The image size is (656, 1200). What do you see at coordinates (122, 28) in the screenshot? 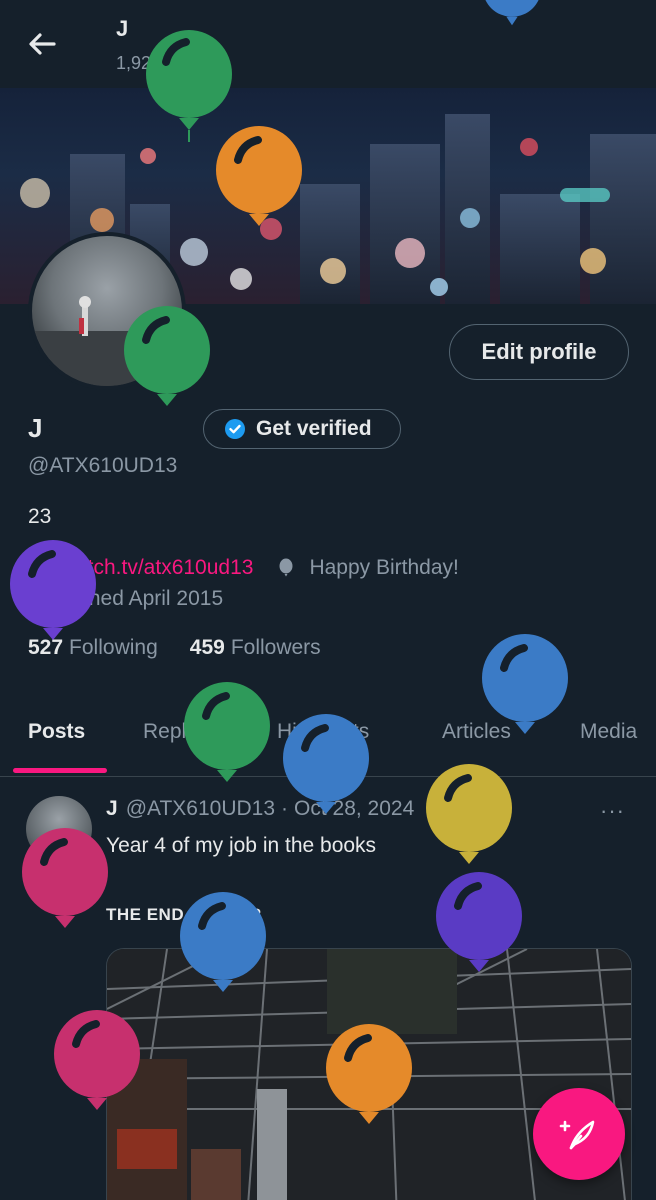
I see `header-name: J` at bounding box center [122, 28].